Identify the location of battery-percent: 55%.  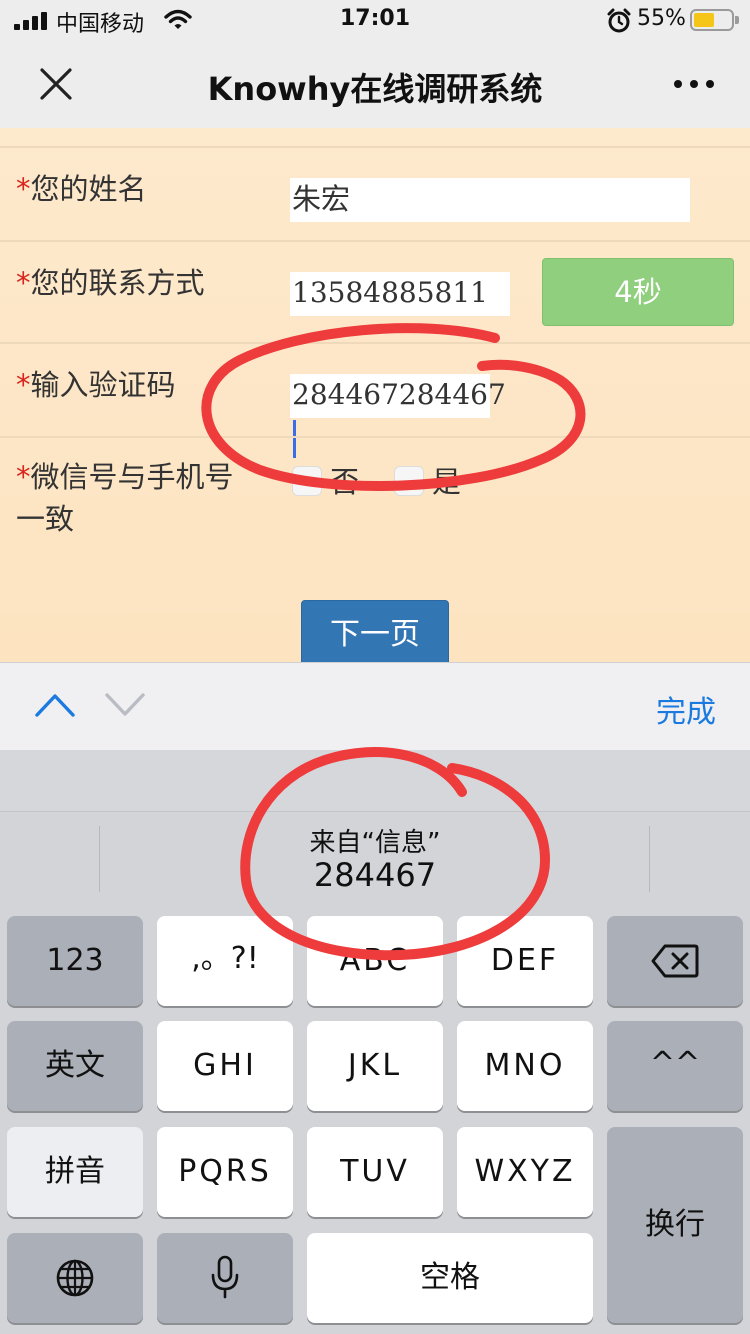
(661, 18).